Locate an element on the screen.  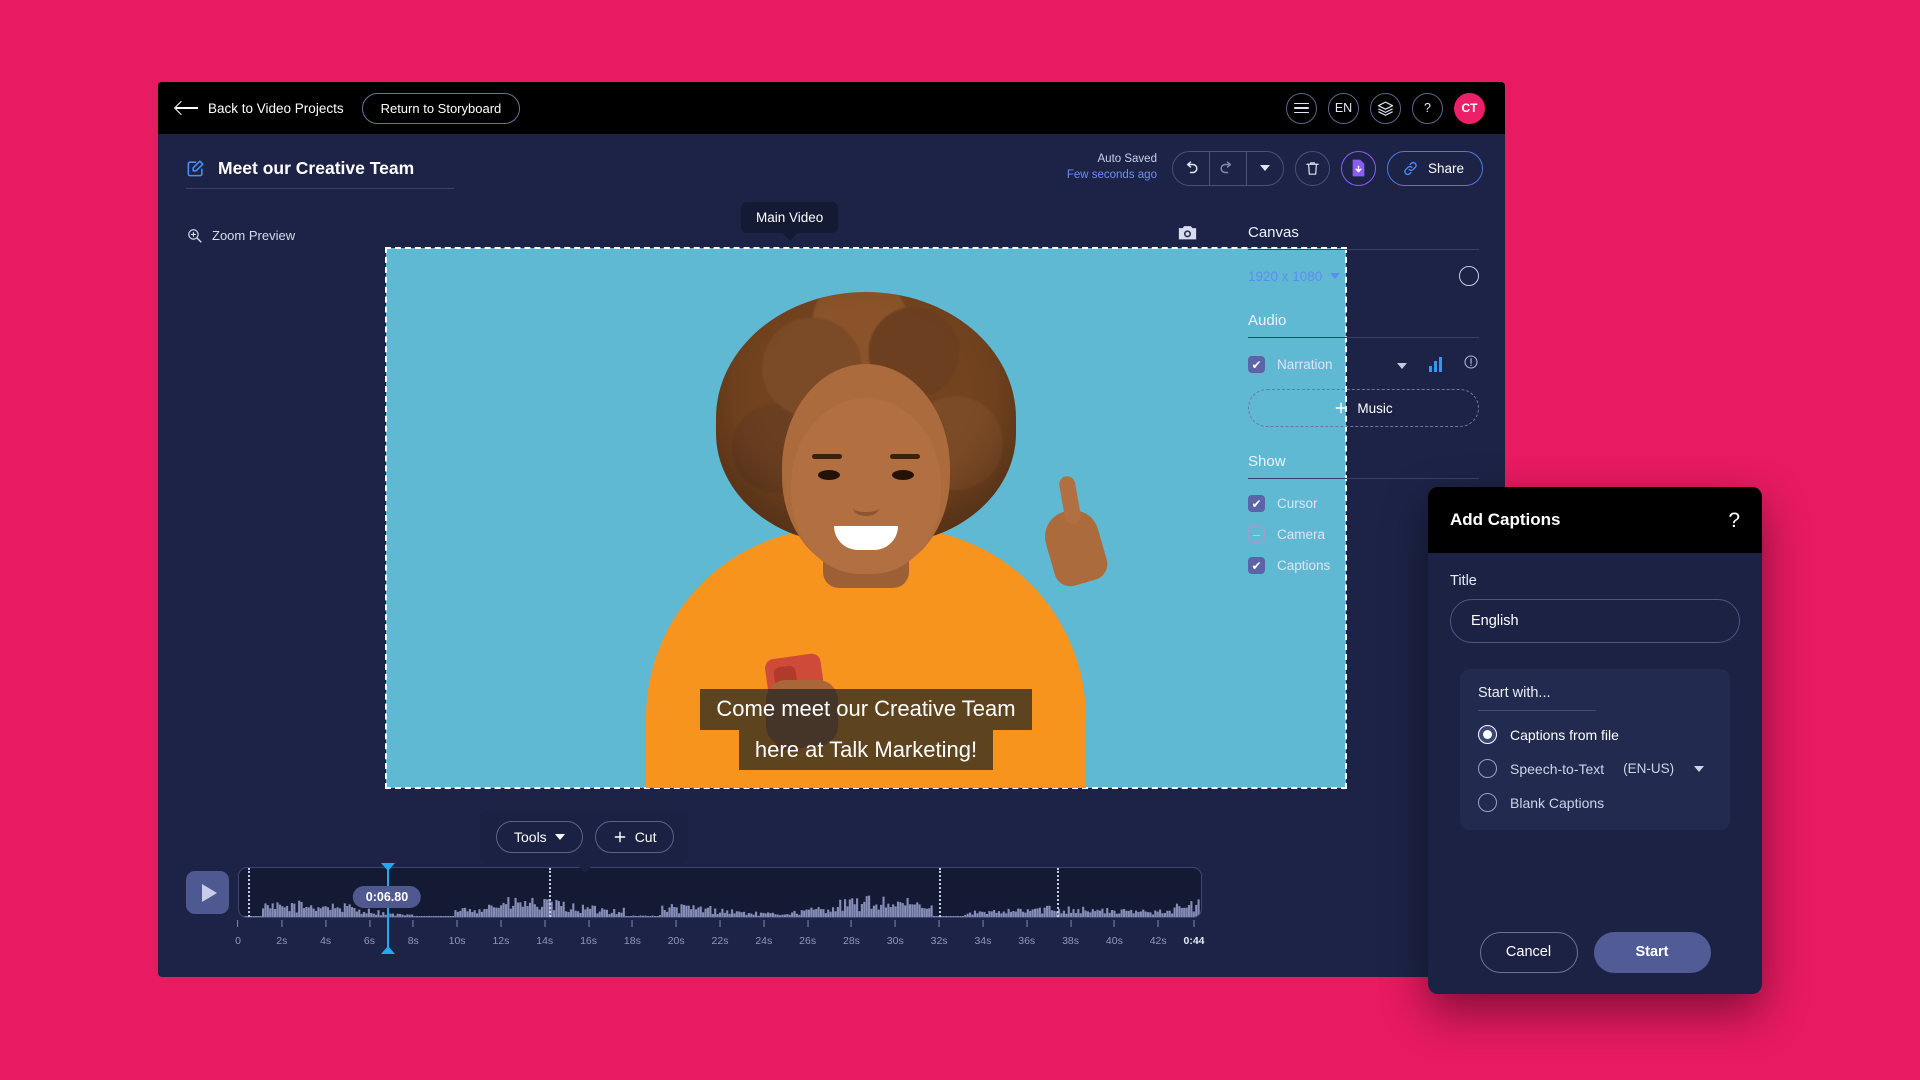
start-button: Start is located at coordinates (1652, 952).